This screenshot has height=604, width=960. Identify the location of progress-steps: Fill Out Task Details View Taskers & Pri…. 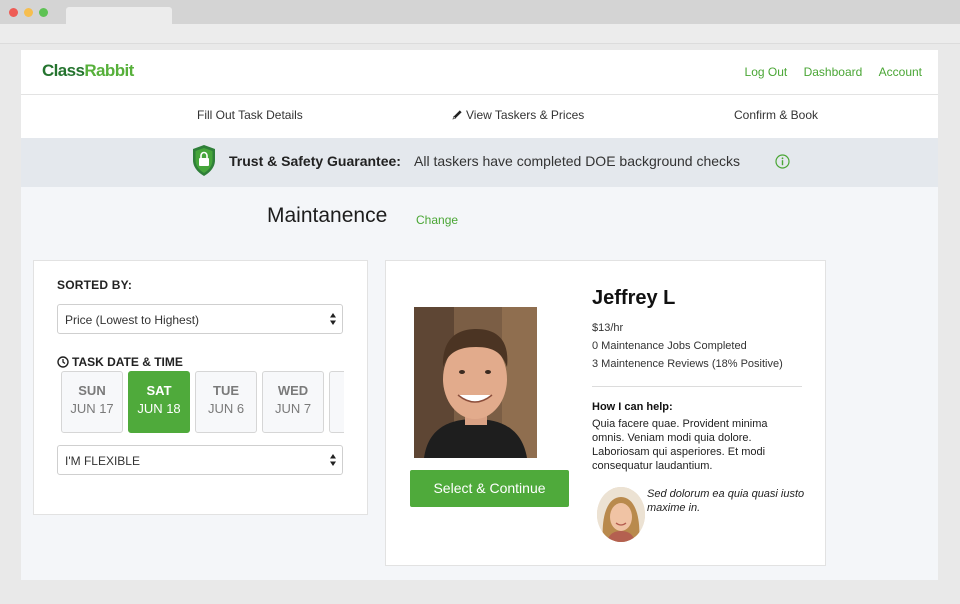
(479, 116).